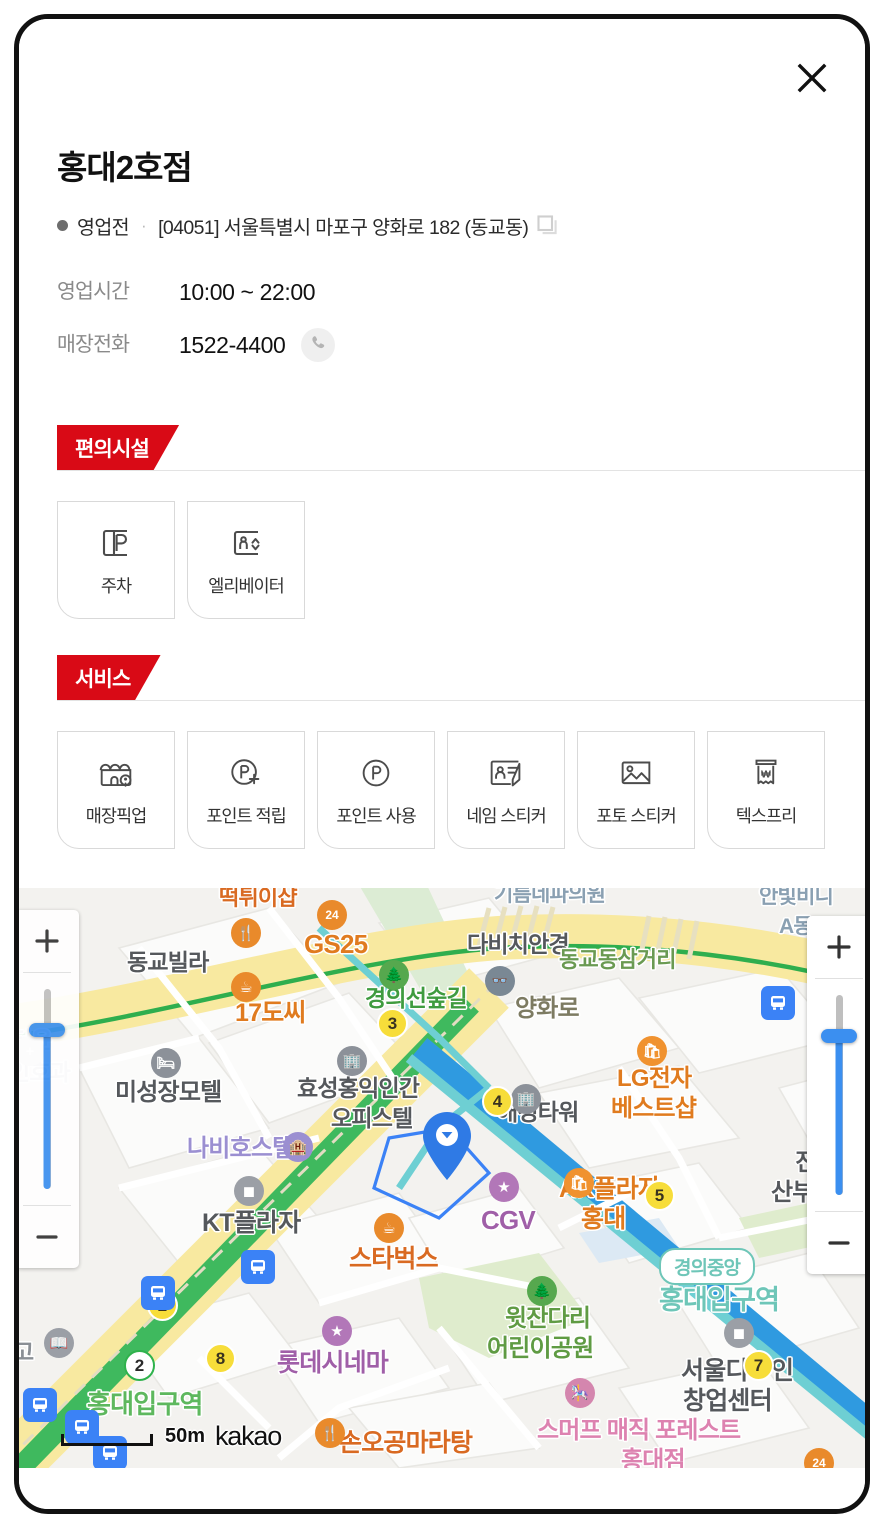 This screenshot has width=884, height=1528. What do you see at coordinates (636, 816) in the screenshot?
I see `service-label: 포토 스티커` at bounding box center [636, 816].